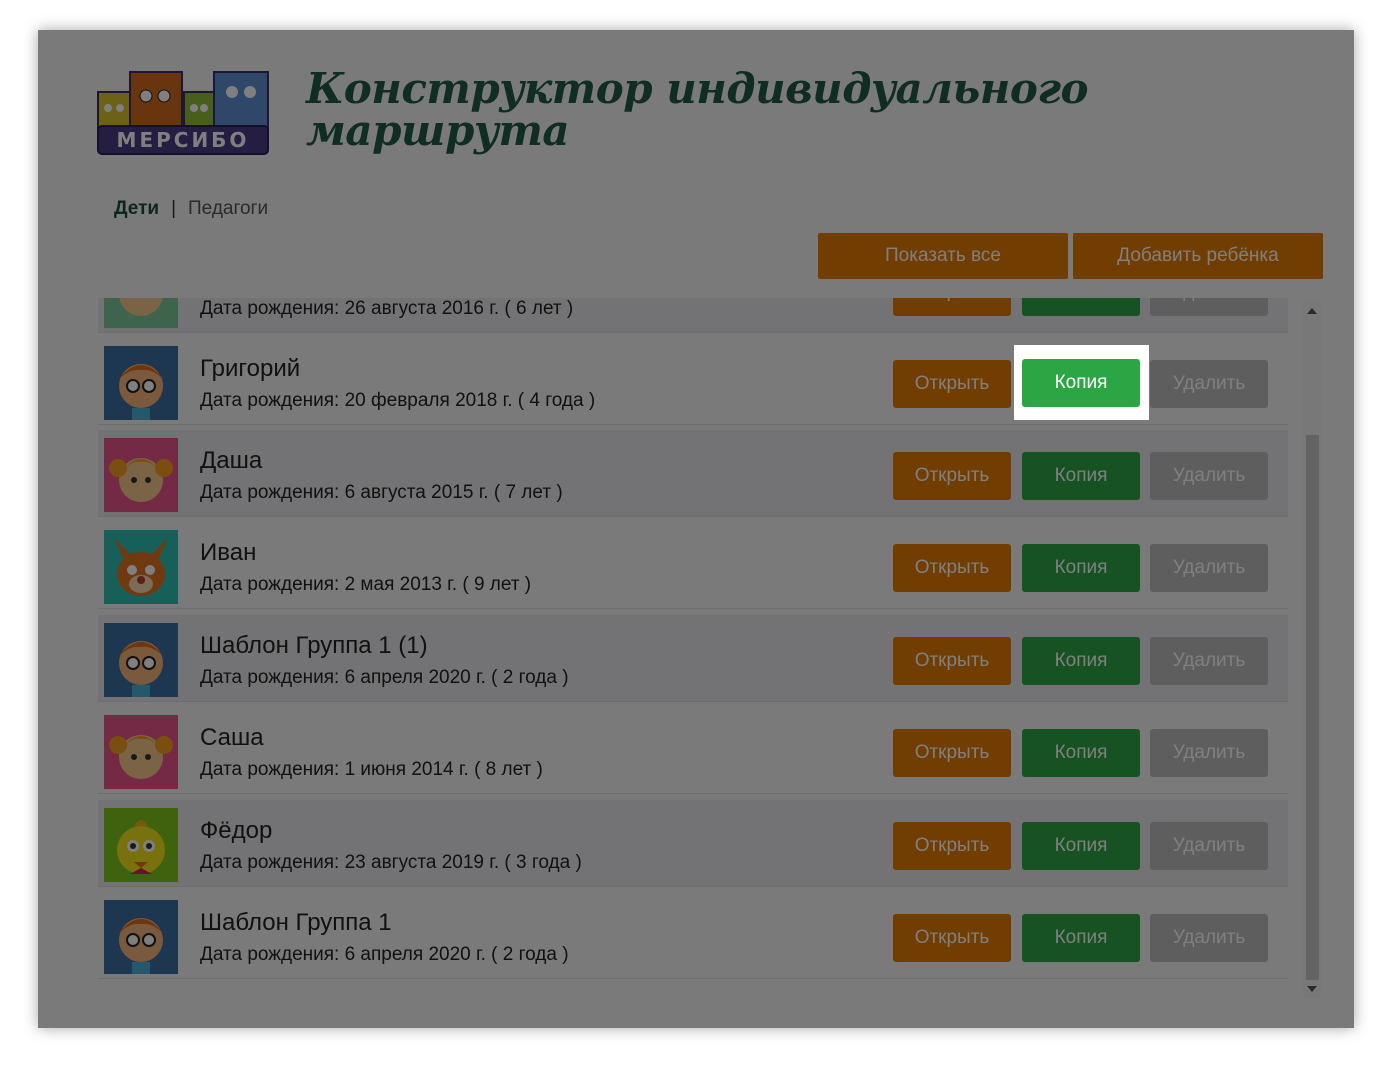 The height and width of the screenshot is (1080, 1395). Describe the element at coordinates (228, 552) in the screenshot. I see `child-name: Иван` at that location.